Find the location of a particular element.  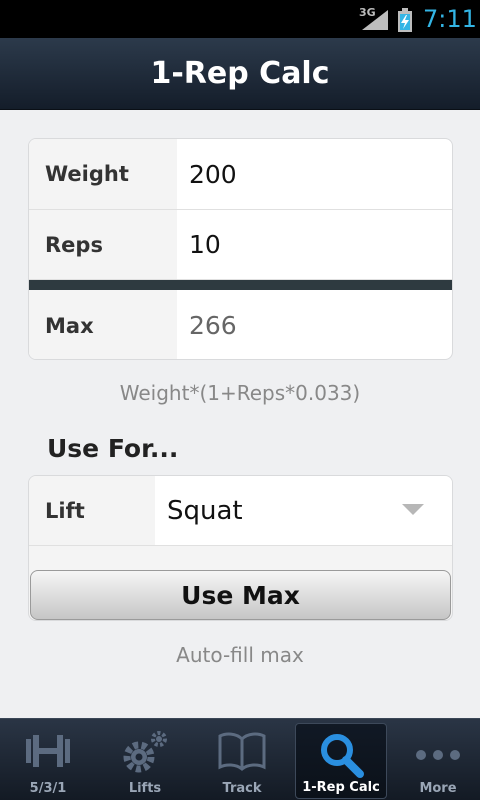

reps-row: Reps is located at coordinates (240, 245).